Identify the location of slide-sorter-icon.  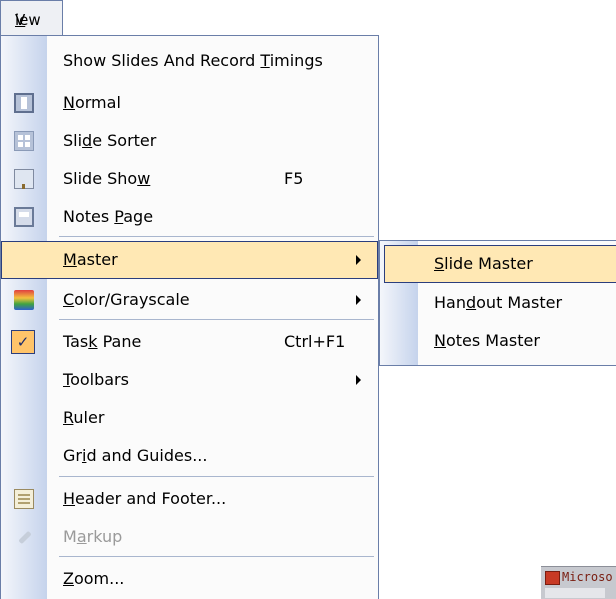
(24, 141).